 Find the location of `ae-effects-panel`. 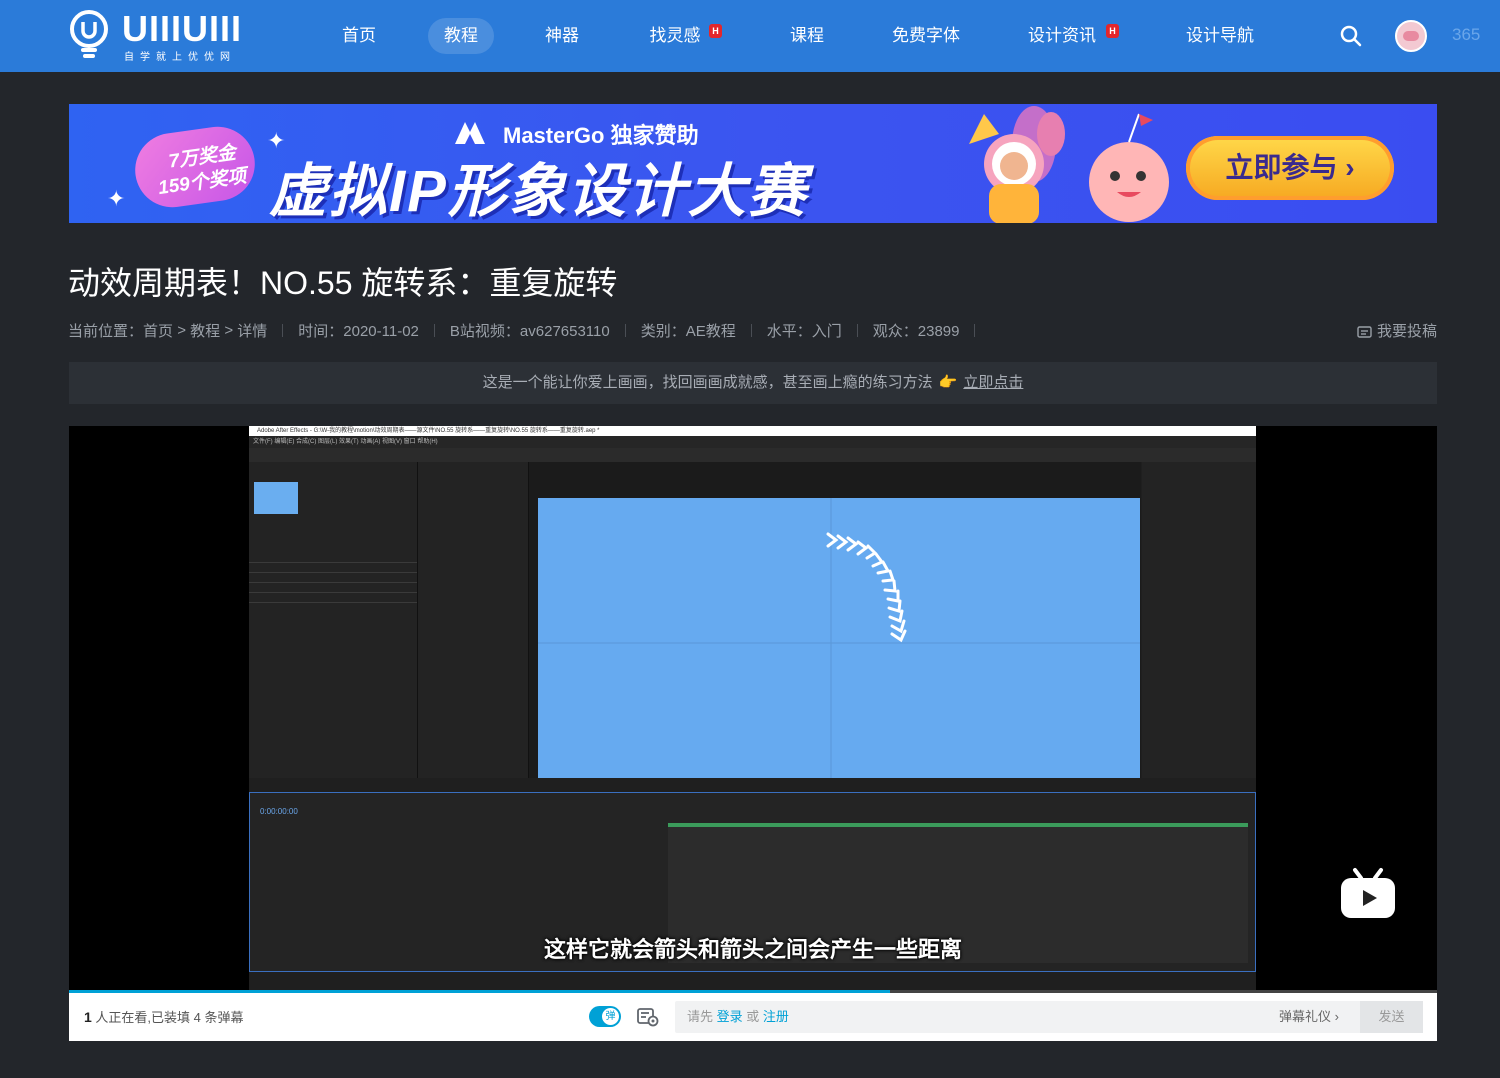

ae-effects-panel is located at coordinates (473, 620).